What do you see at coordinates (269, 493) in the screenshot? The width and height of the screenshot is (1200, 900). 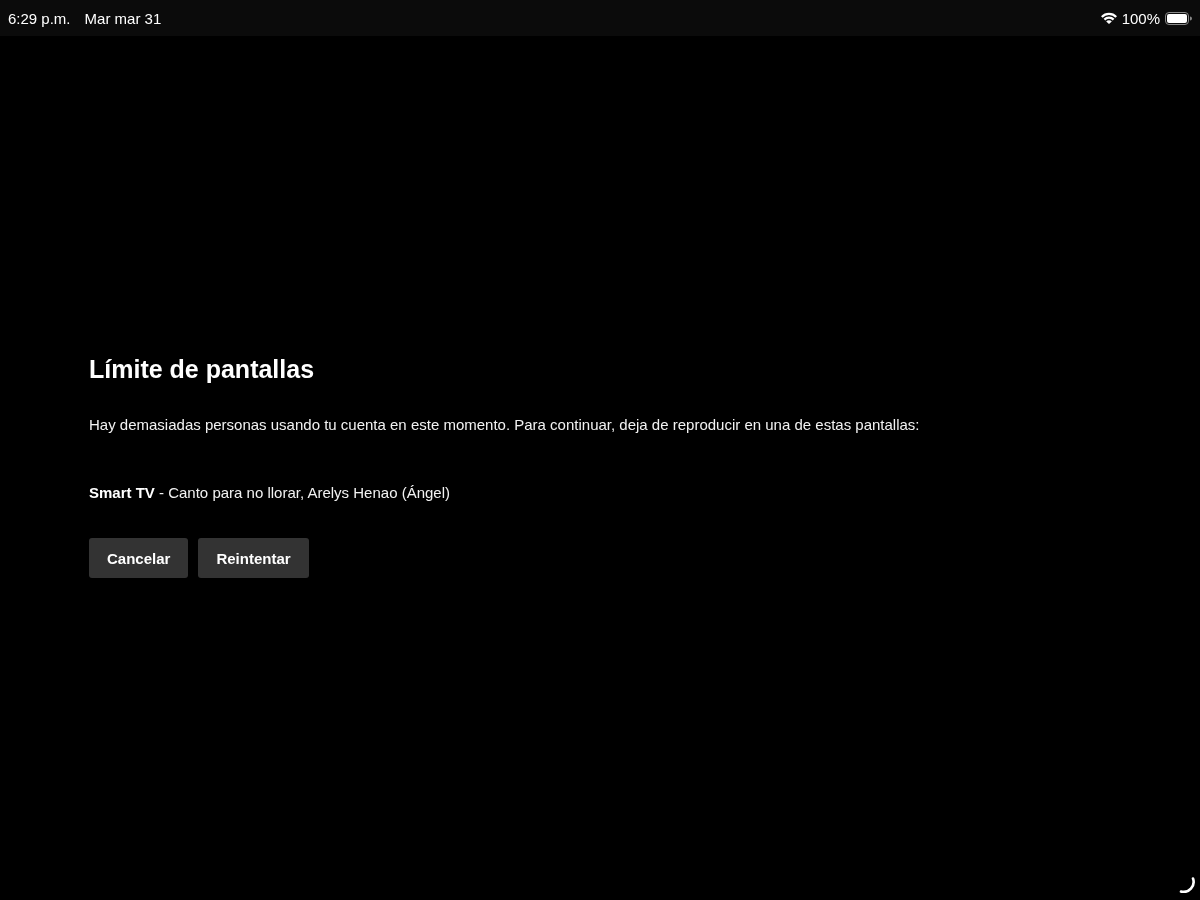 I see `device-entry: Smart TV - Canto para no llorar, Arelys Henao (Ángel)` at bounding box center [269, 493].